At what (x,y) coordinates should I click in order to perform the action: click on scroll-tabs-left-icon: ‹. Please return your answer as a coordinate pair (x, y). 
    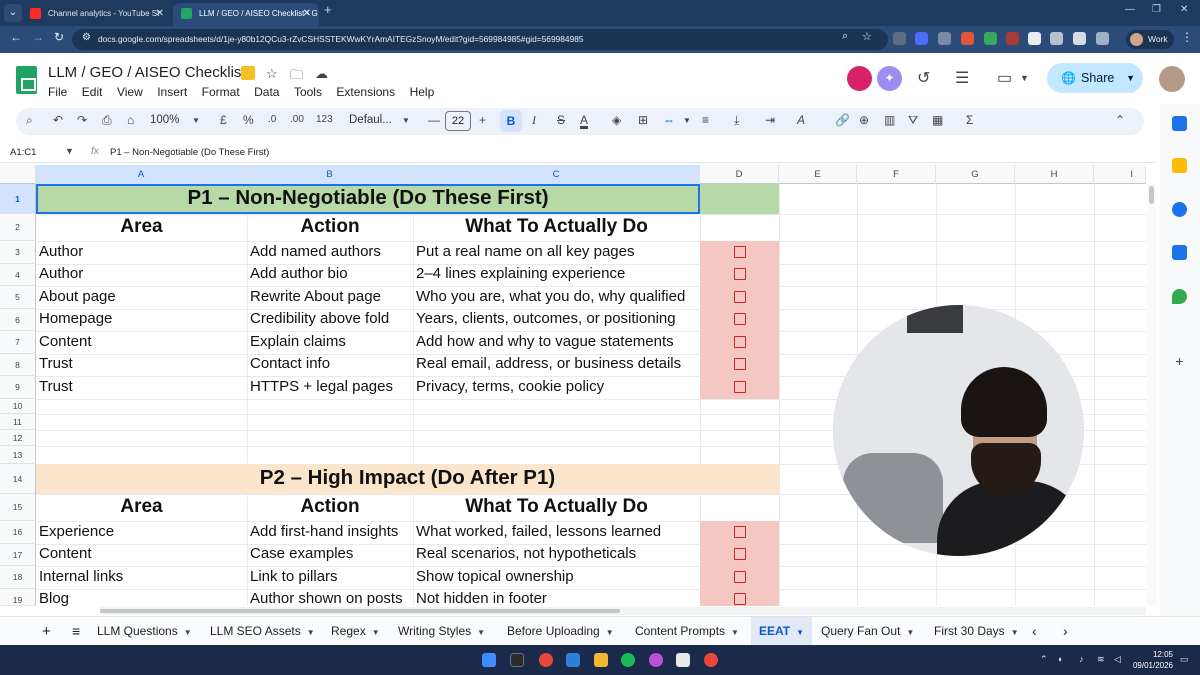
    Looking at the image, I should click on (1034, 631).